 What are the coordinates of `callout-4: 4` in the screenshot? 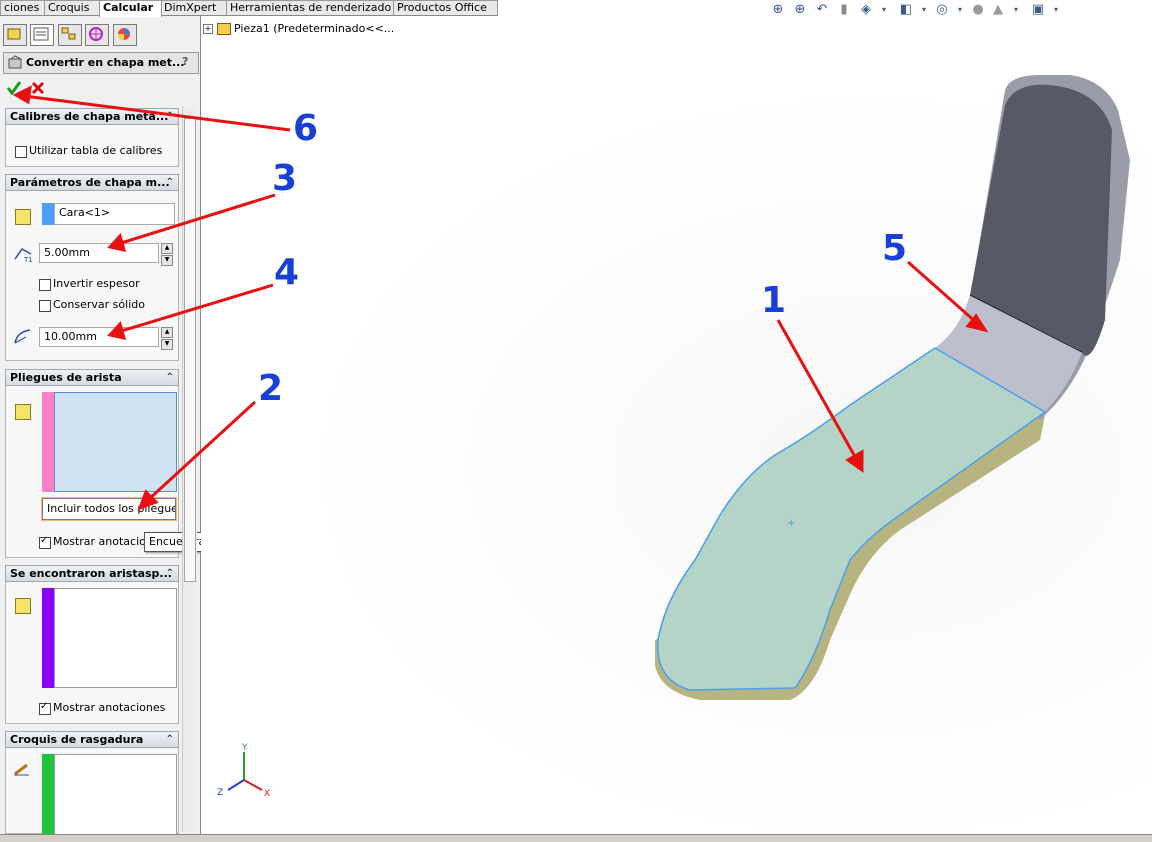 It's located at (287, 272).